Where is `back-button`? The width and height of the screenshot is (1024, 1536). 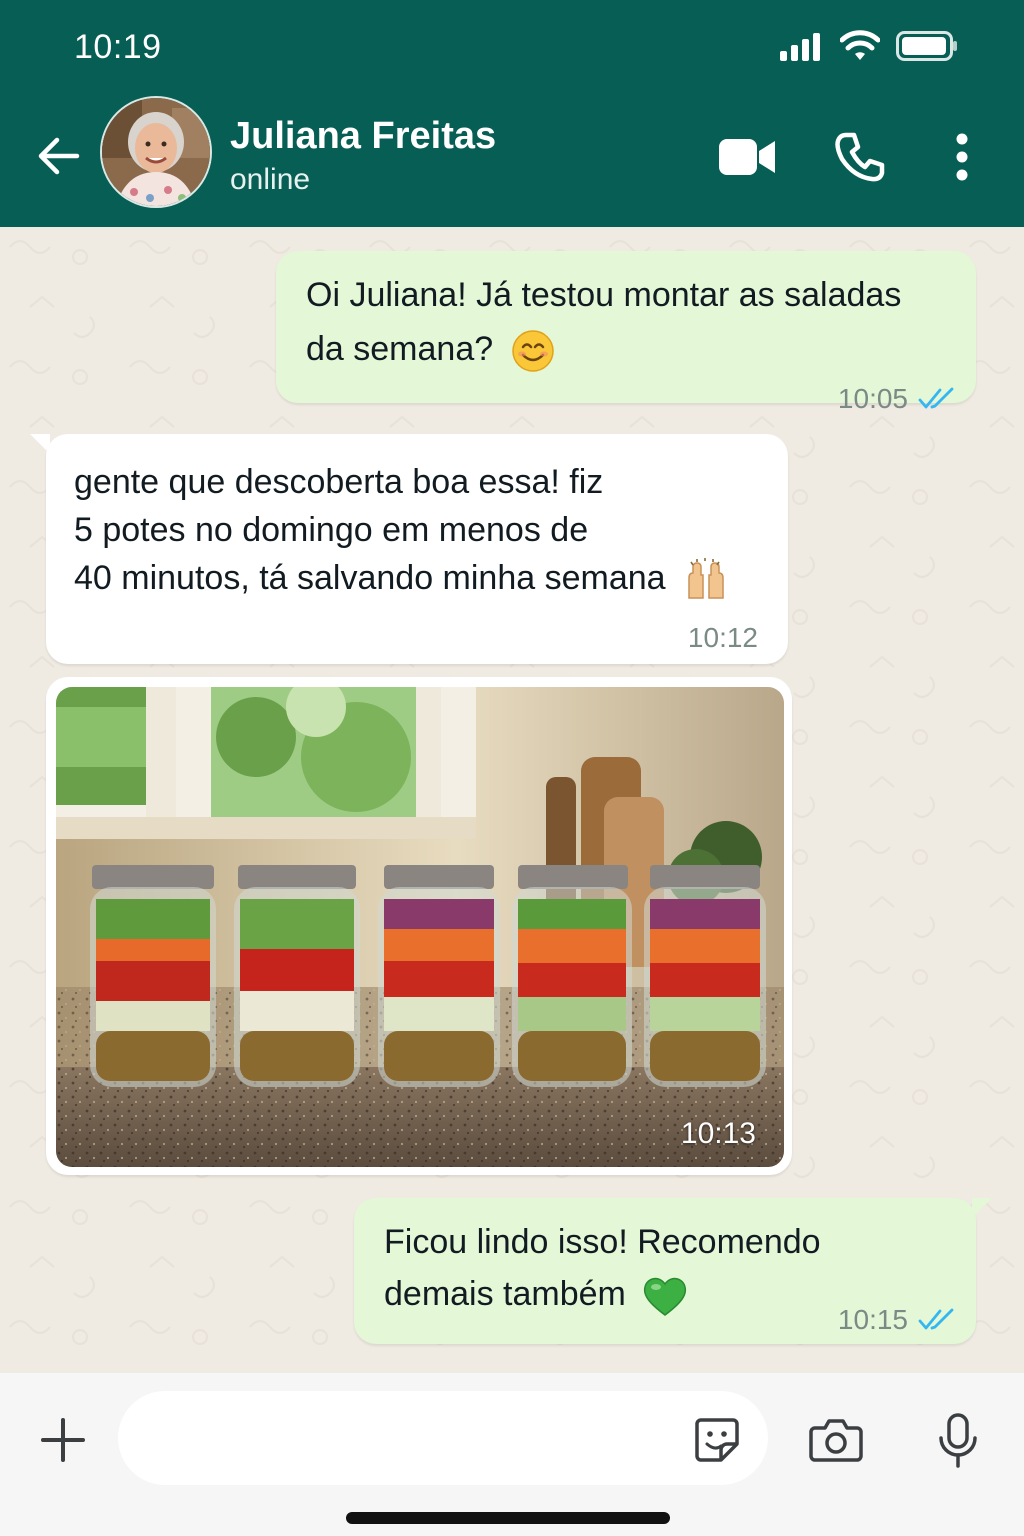
back-button is located at coordinates (59, 156).